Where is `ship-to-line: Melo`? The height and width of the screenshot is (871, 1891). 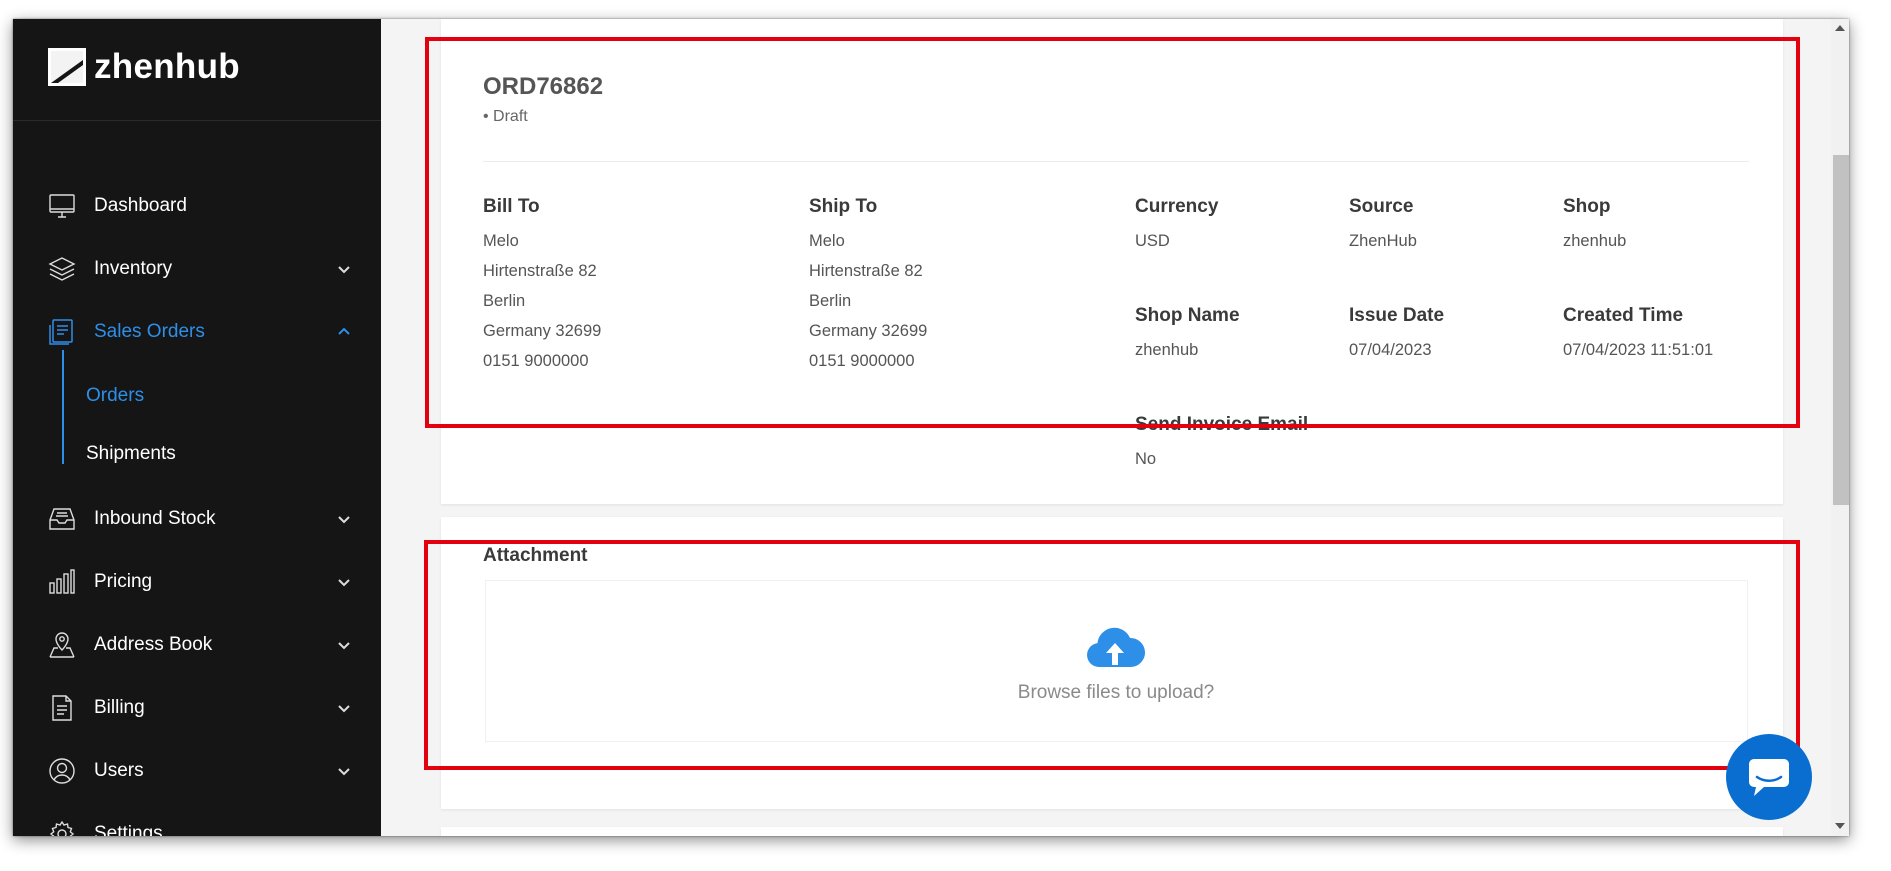
ship-to-line: Melo is located at coordinates (827, 241).